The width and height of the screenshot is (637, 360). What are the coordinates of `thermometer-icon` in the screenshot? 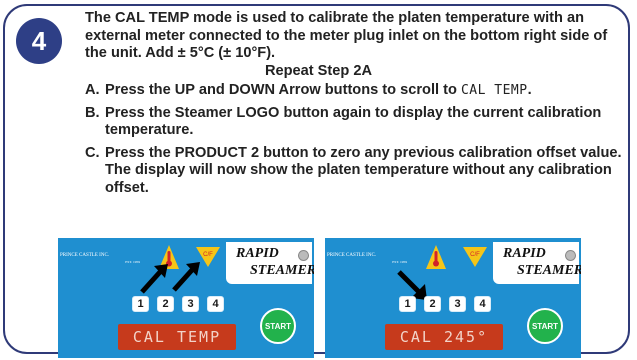 It's located at (436, 257).